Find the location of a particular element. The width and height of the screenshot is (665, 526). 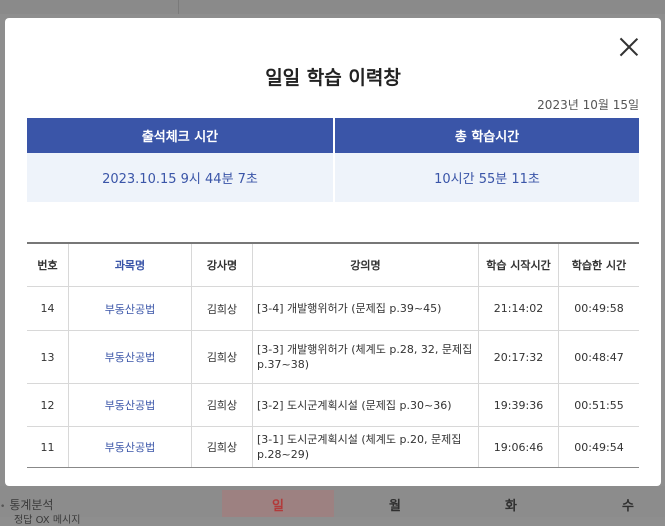

cell-start-time: 21:14:02 is located at coordinates (519, 308).